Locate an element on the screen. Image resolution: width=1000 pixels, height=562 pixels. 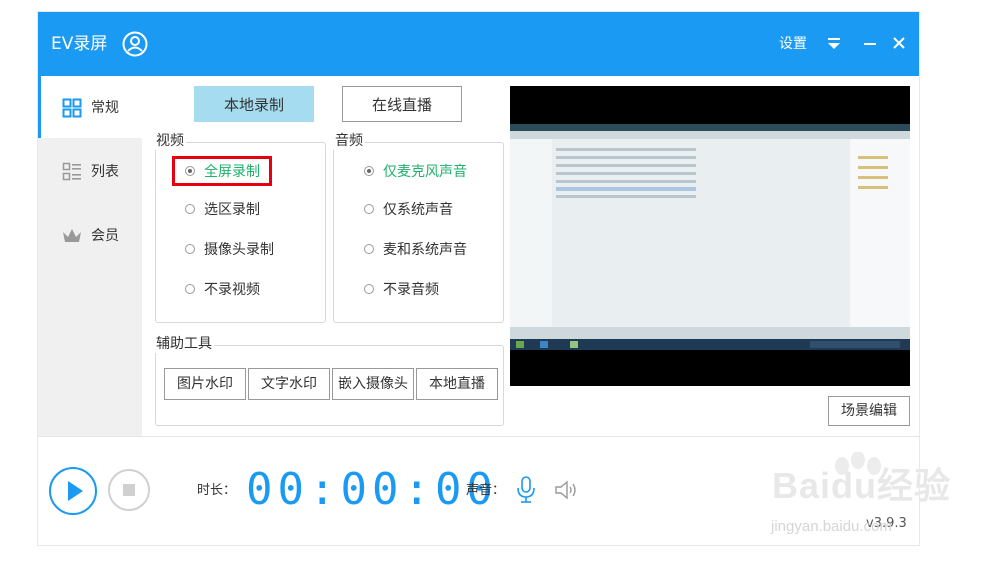
play-button is located at coordinates (73, 491).